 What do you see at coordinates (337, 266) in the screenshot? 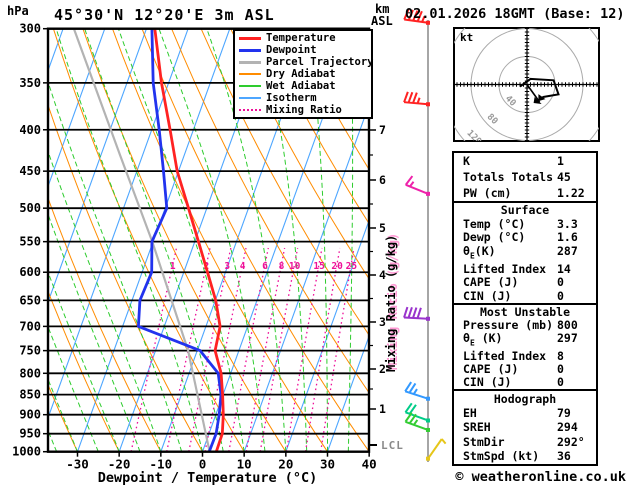
I see `mixing-ratio-value: 20` at bounding box center [337, 266].